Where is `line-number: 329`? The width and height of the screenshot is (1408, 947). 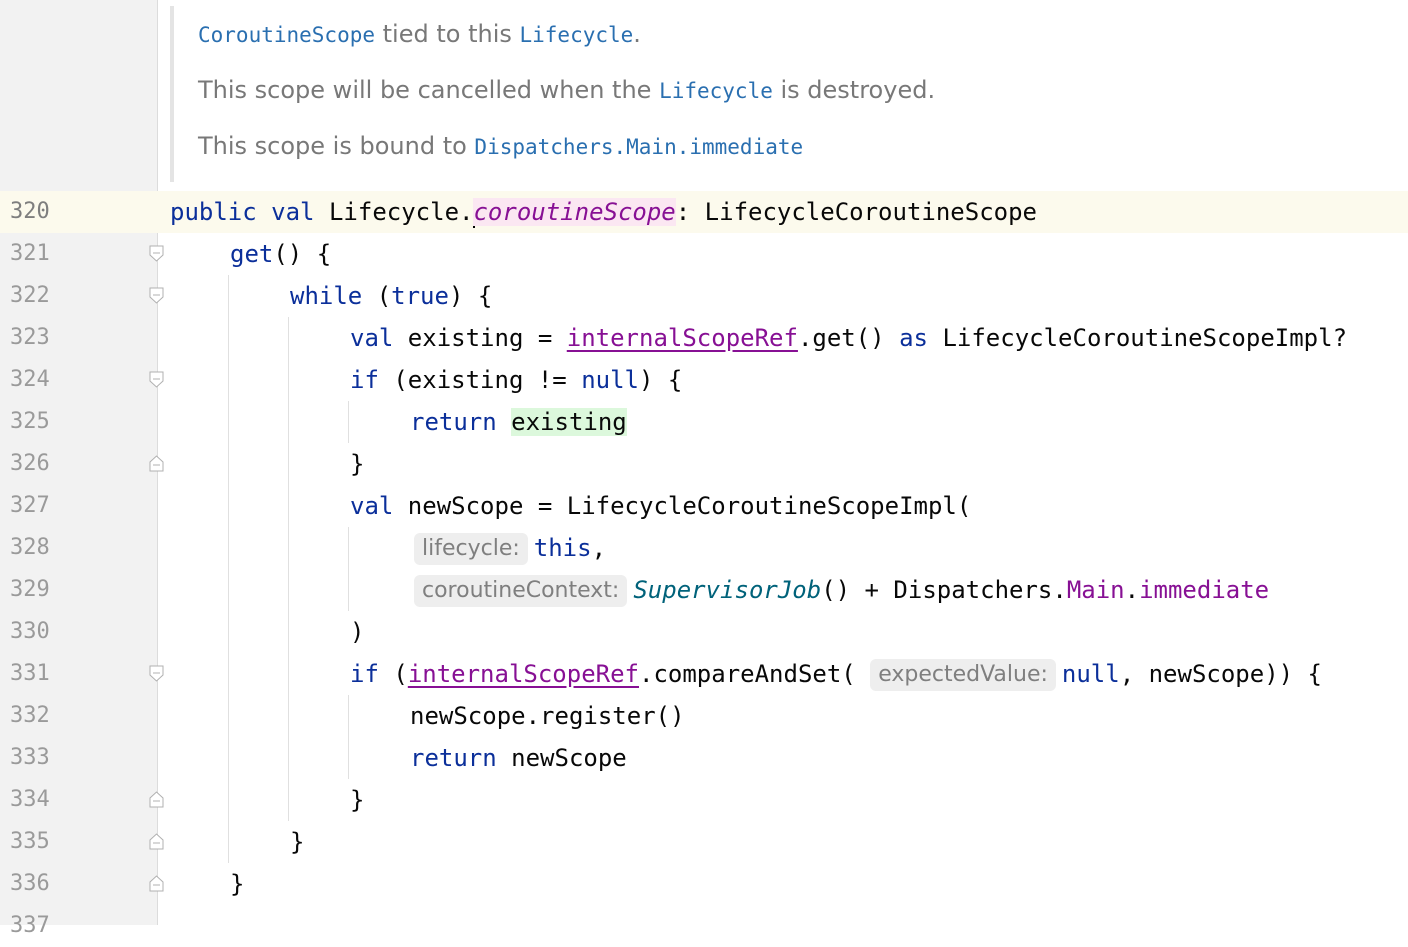
line-number: 329 is located at coordinates (30, 590).